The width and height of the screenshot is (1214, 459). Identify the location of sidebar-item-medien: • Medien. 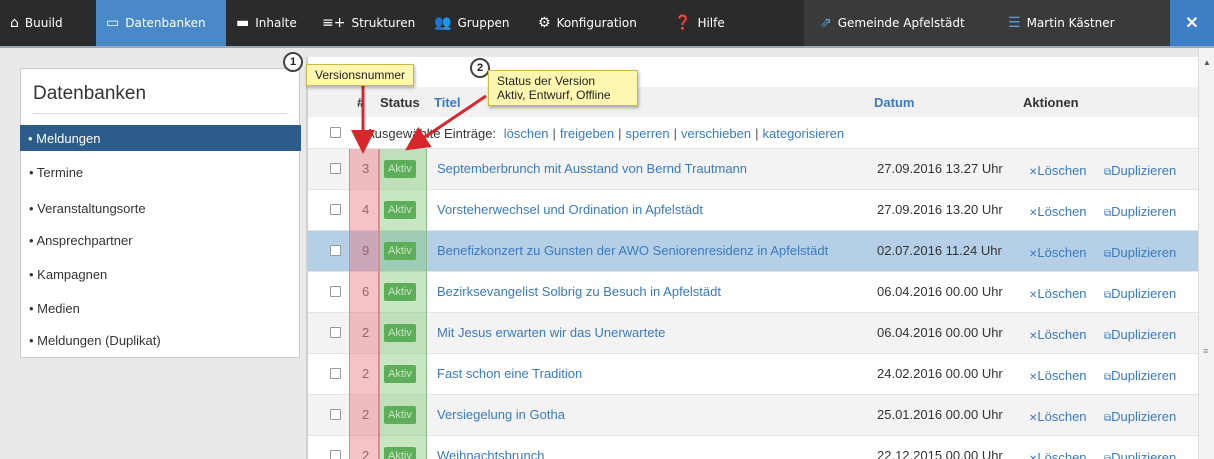
(160, 308).